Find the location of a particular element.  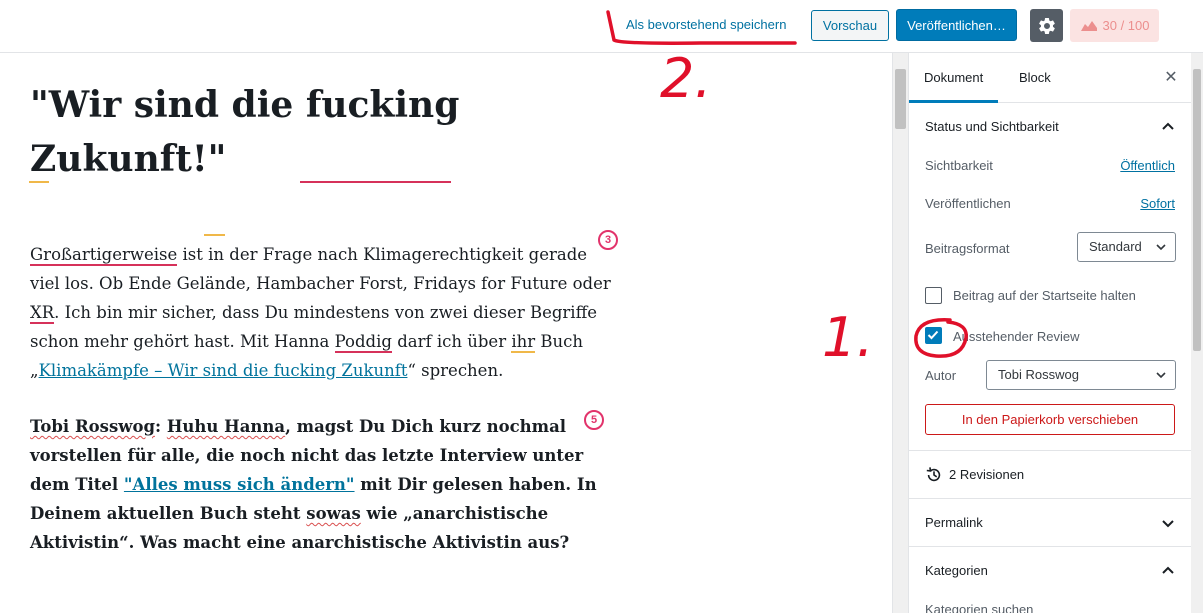

interview-link: "Alles muss sich ändern" is located at coordinates (239, 484).